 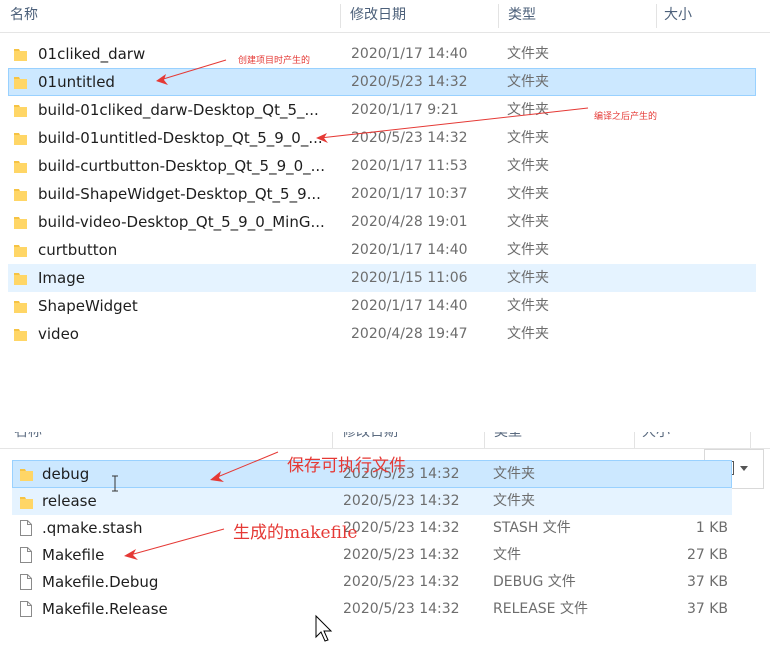 I want to click on mouse-cursor-icon, so click(x=324, y=628).